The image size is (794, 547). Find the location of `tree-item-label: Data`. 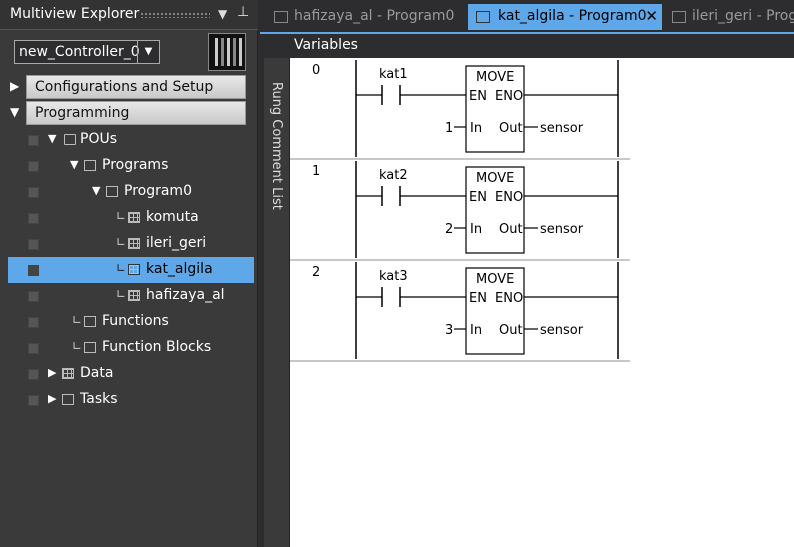

tree-item-label: Data is located at coordinates (97, 373).